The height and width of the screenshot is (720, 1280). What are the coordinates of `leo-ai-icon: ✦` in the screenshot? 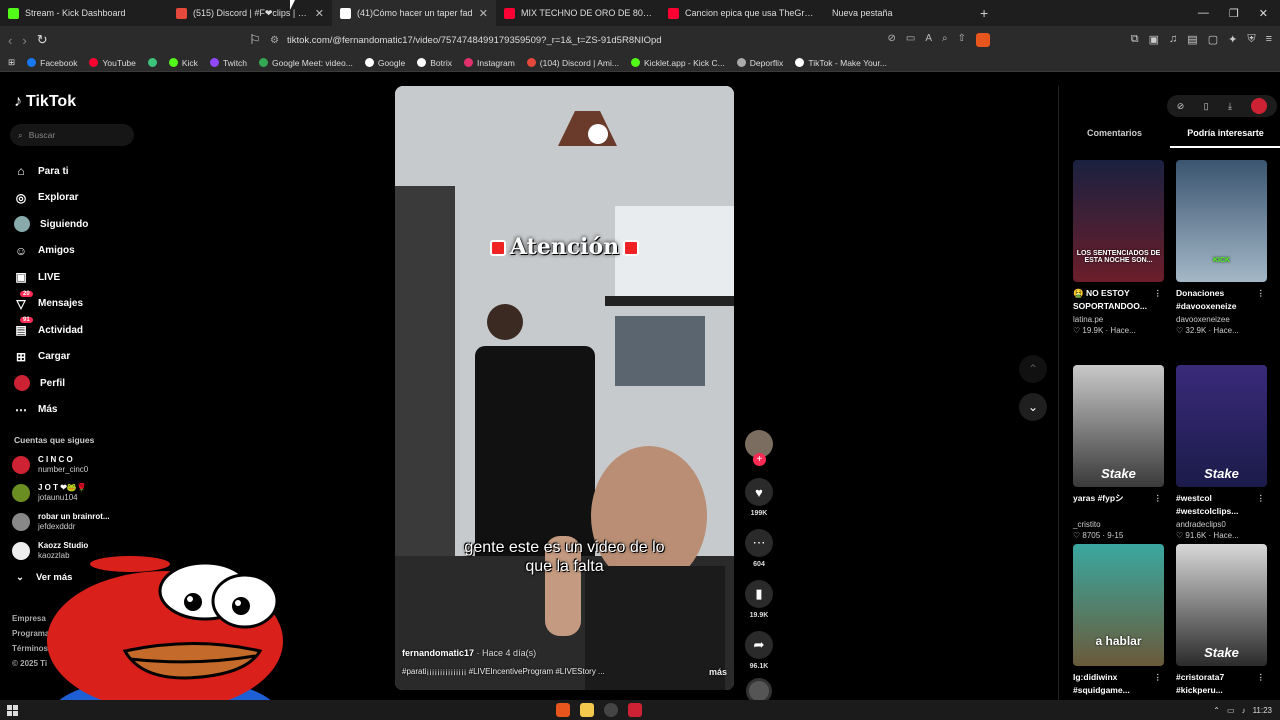 It's located at (1232, 39).